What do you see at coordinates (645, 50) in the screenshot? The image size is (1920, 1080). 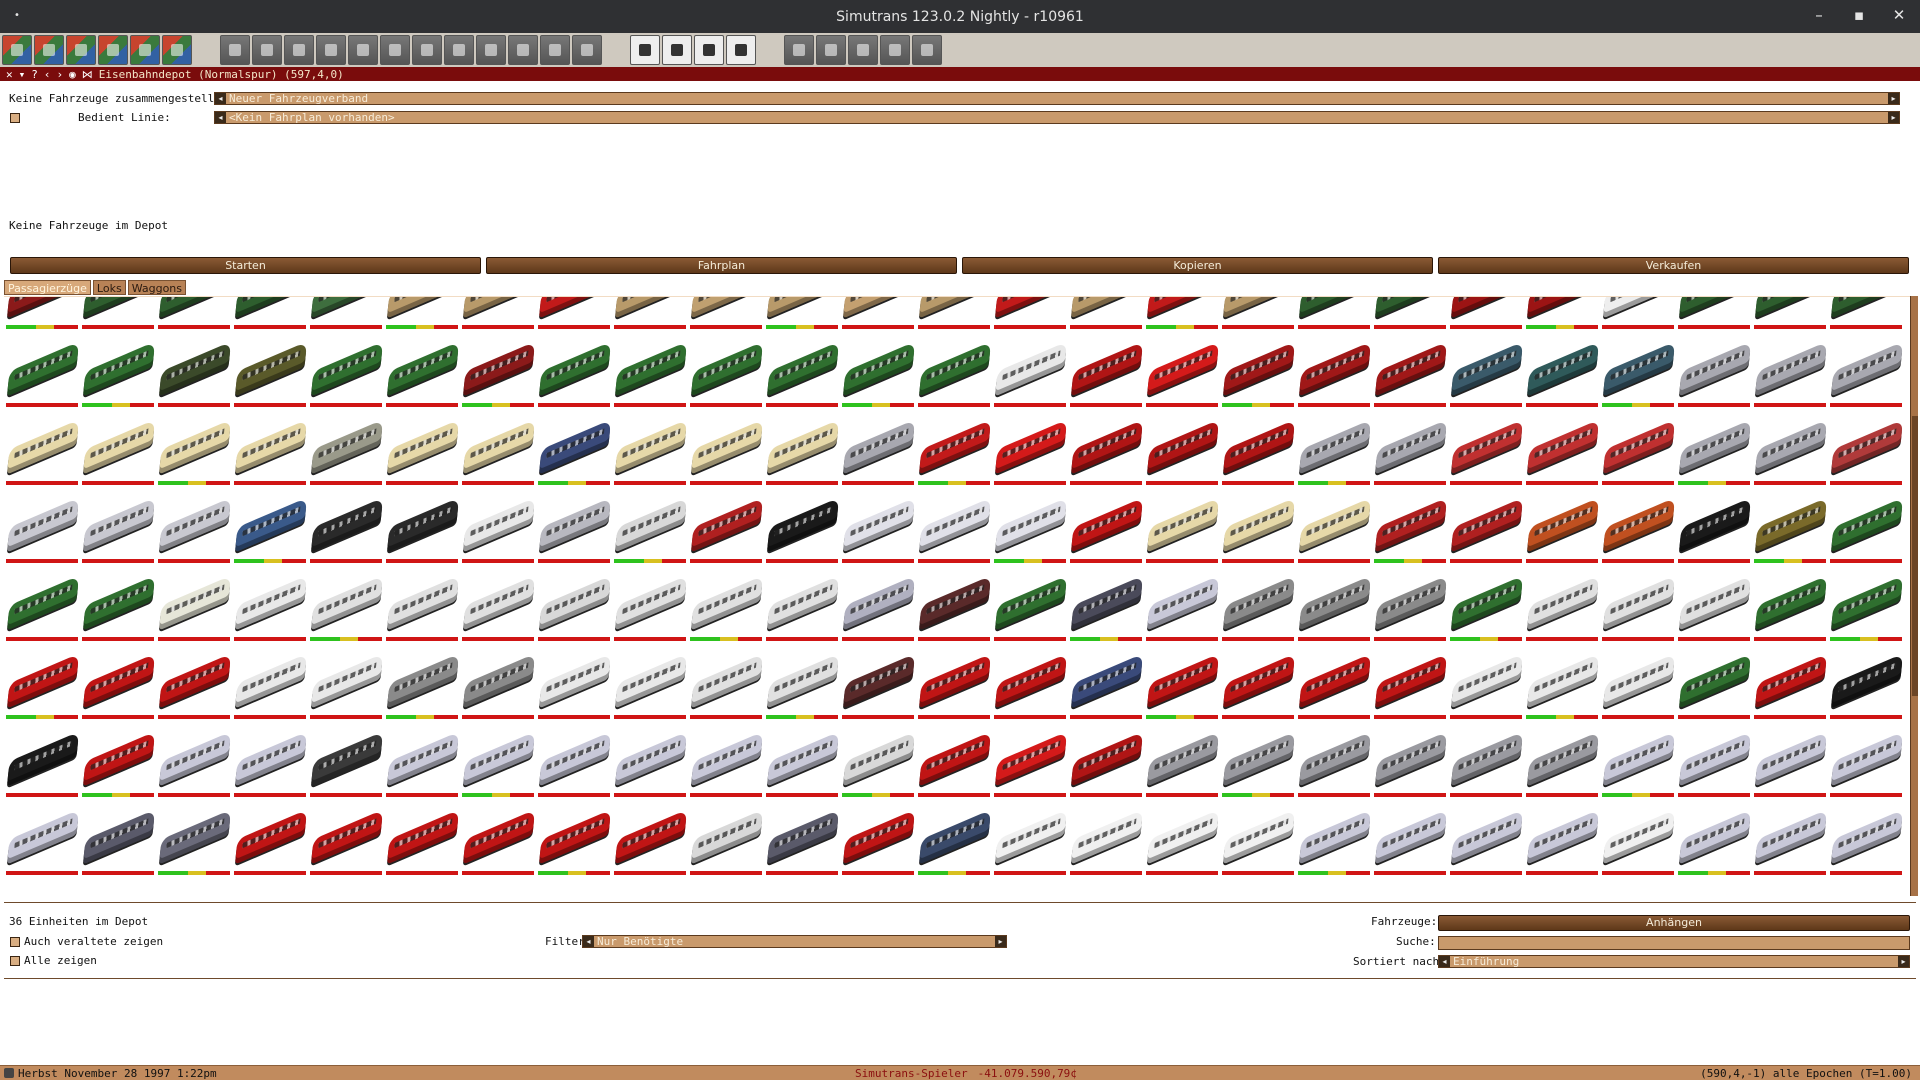 I see `list-icon` at bounding box center [645, 50].